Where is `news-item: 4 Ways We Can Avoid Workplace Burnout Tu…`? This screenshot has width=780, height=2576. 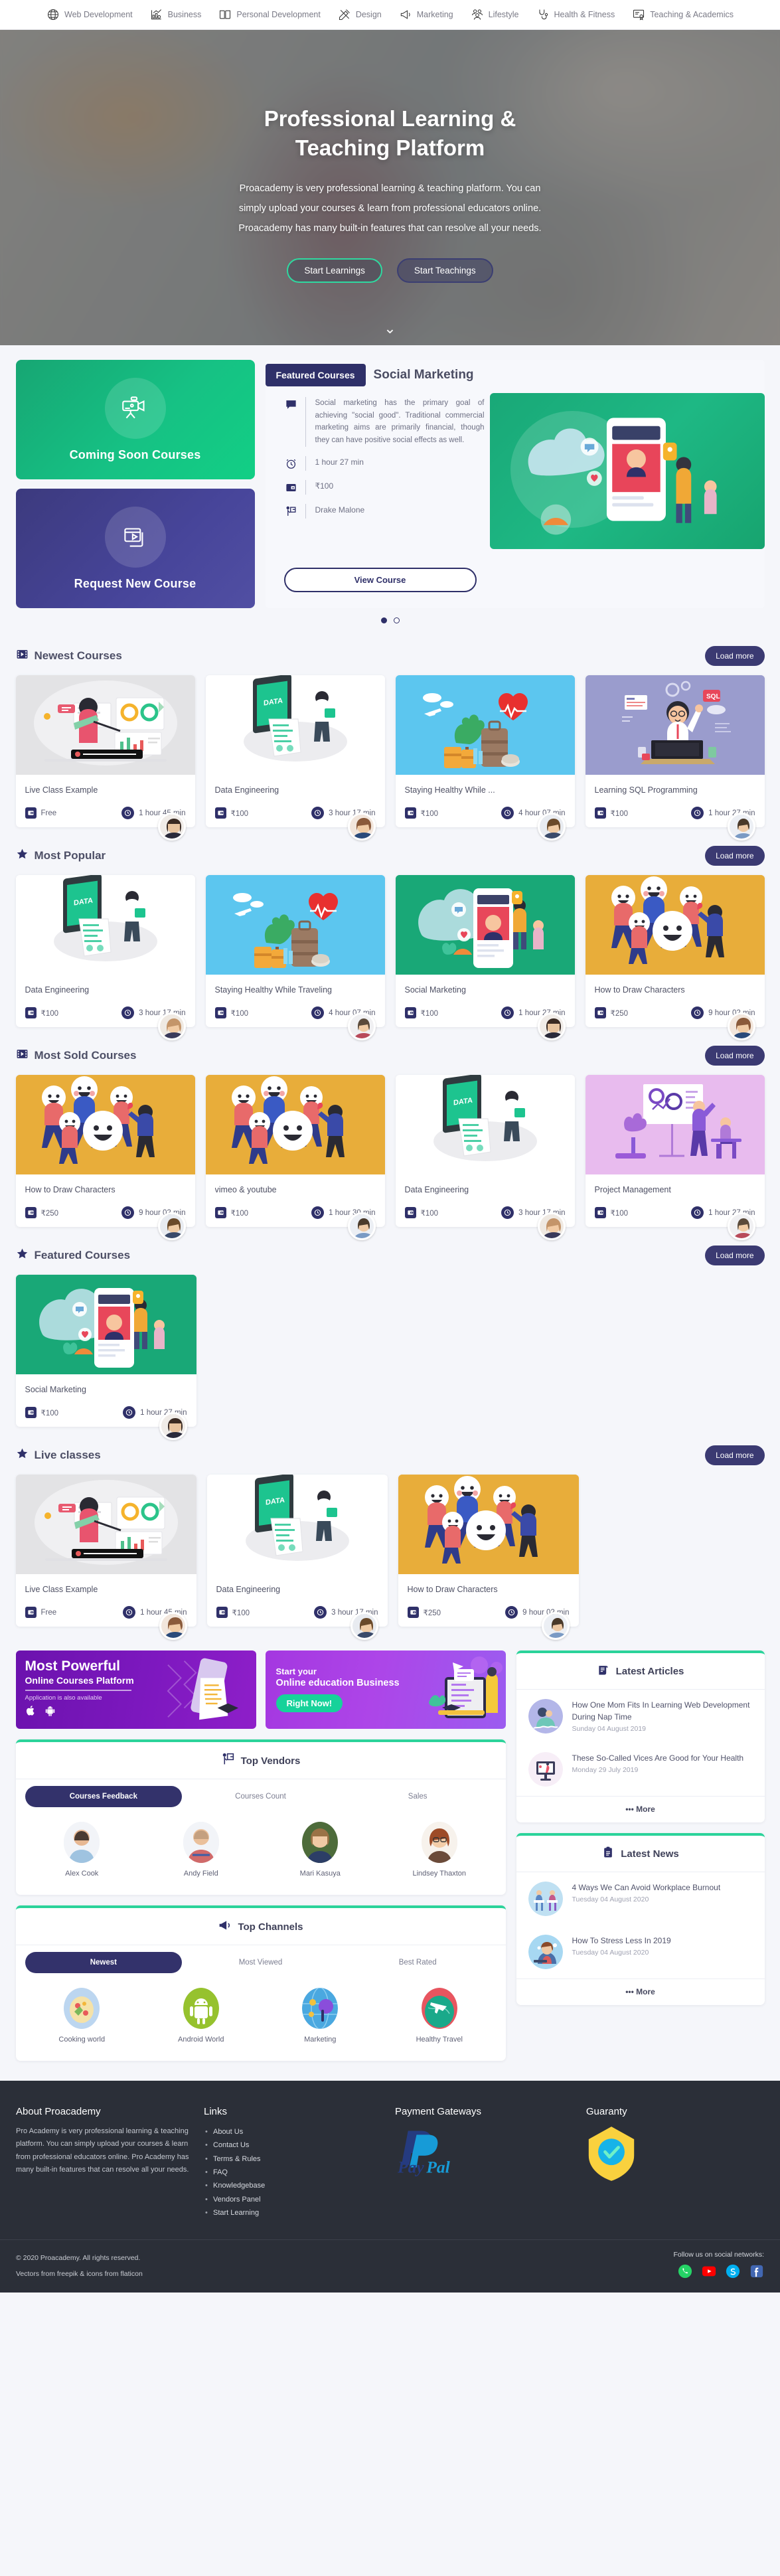
news-item: 4 Ways We Can Avoid Workplace Burnout Tu… is located at coordinates (640, 1898).